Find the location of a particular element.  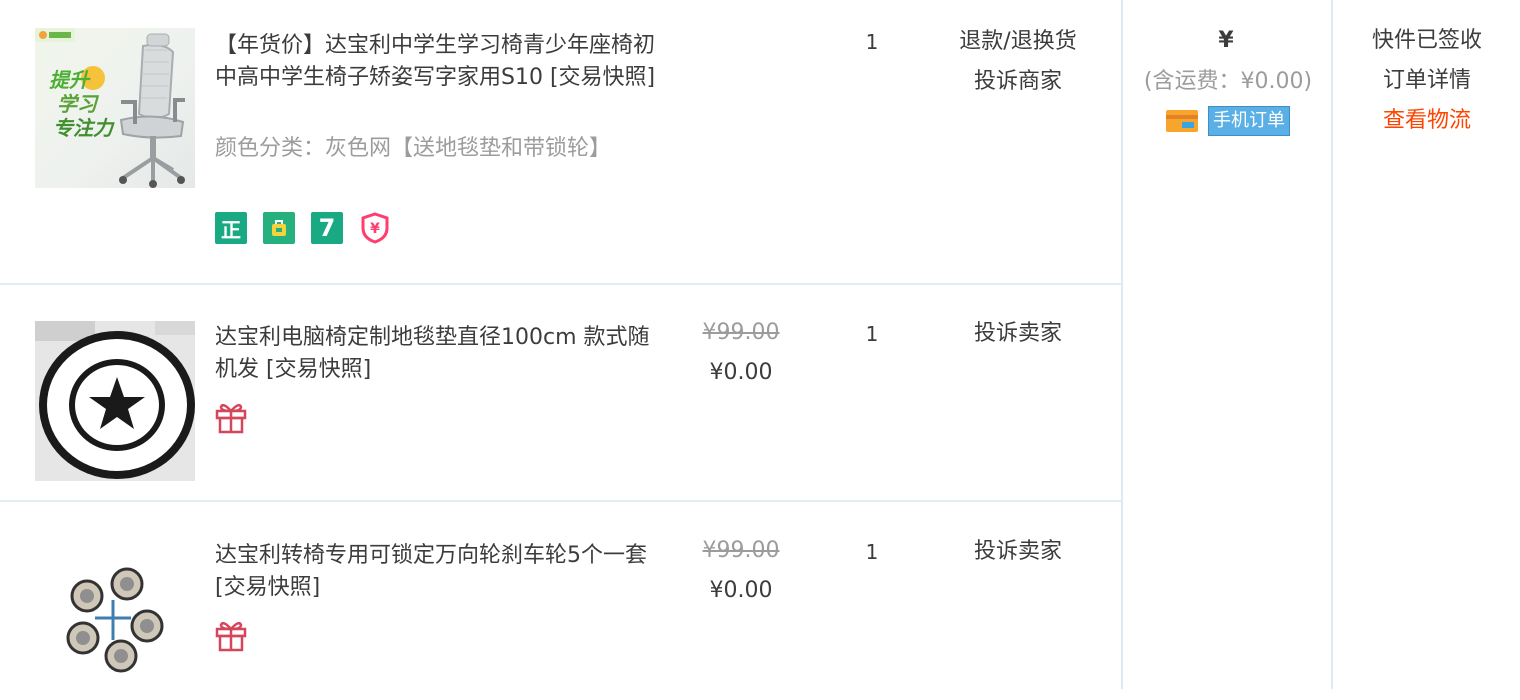

order-total-column: ¥ (含运费：¥0.00) 手机订单 is located at coordinates (1228, 81).